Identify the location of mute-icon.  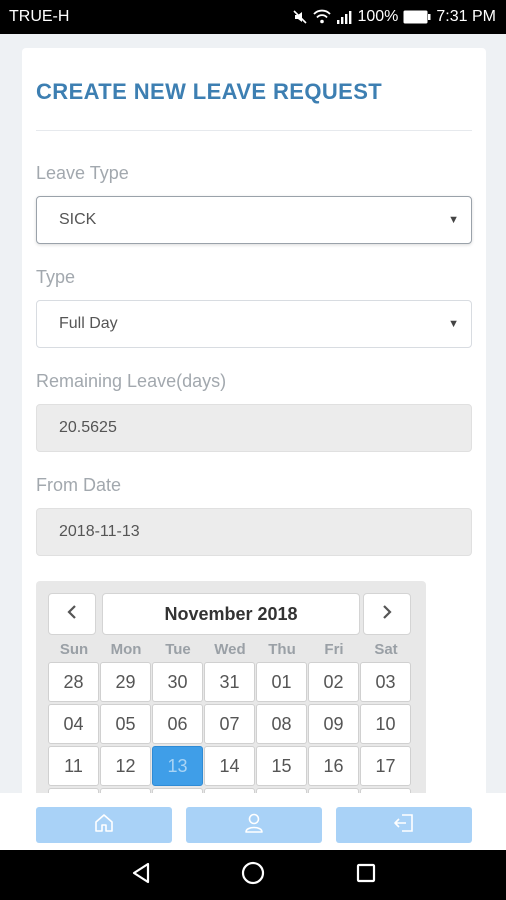
(300, 17).